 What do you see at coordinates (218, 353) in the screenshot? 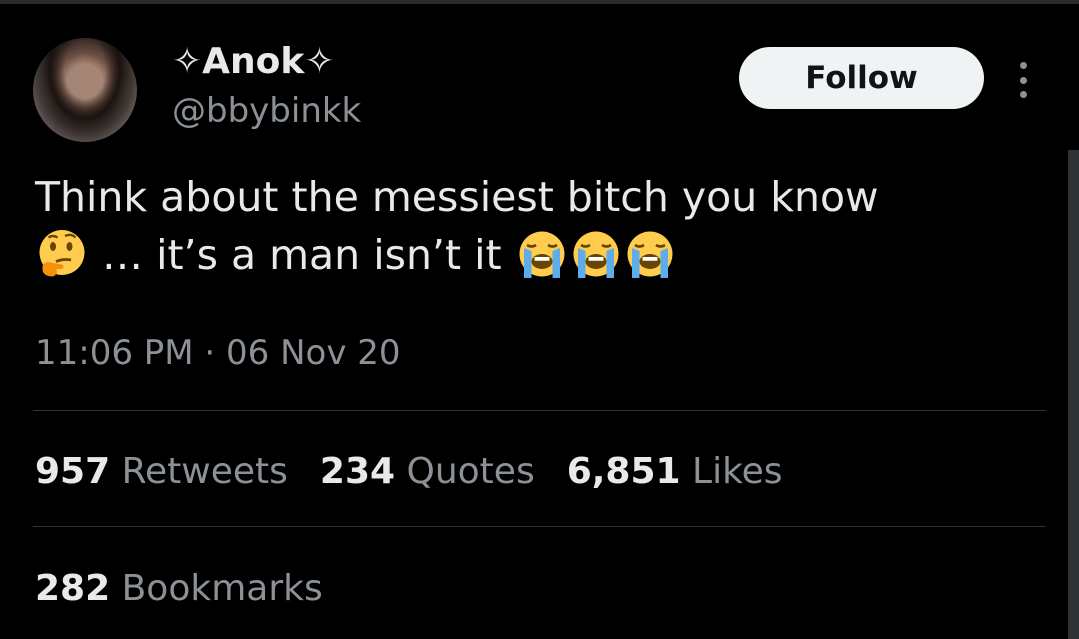
I see `tweet-timestamp: 11:06 PM · 06 Nov 20` at bounding box center [218, 353].